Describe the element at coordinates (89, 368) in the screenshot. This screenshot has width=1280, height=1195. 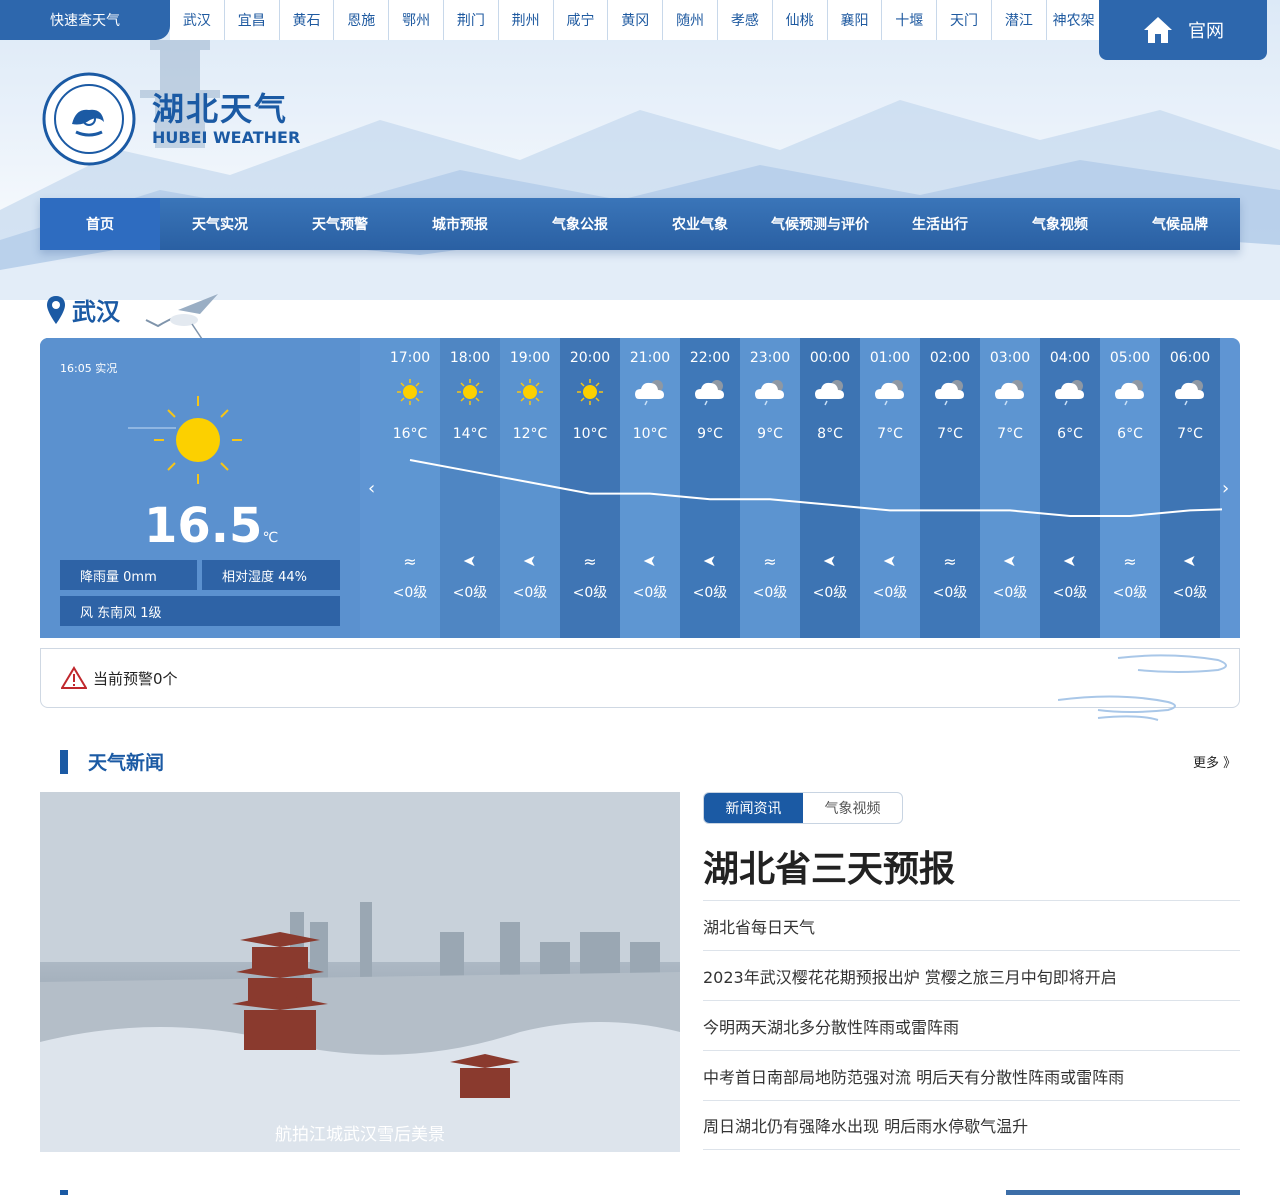
I see `observation-time: 16:05 实况` at that location.